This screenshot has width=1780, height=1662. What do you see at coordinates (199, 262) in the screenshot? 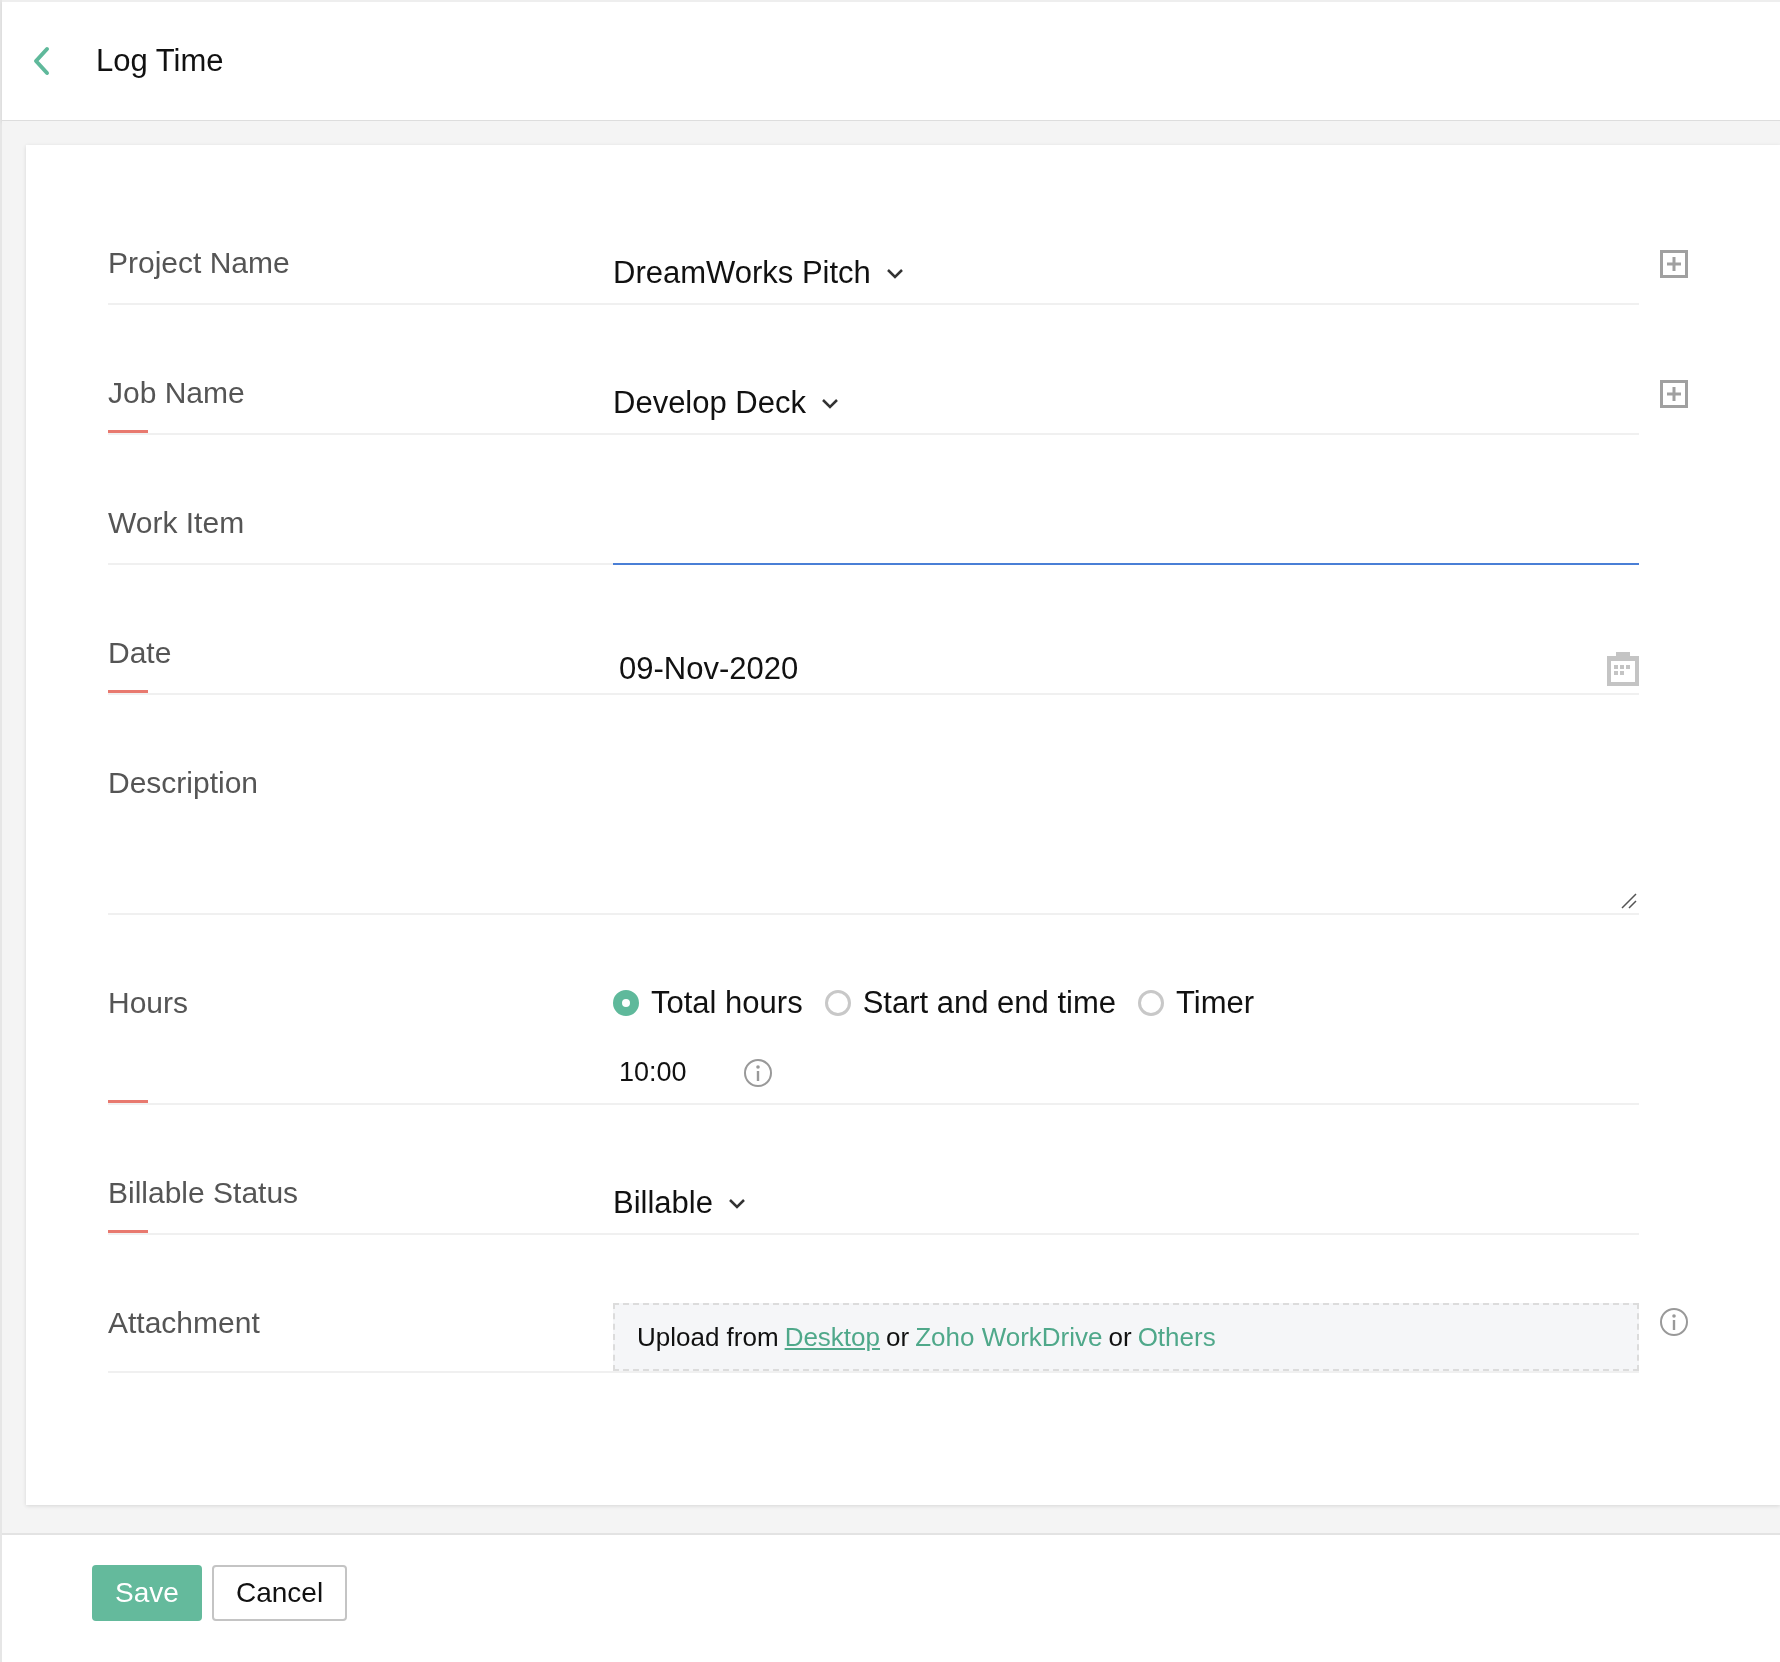
I see `field-label: Project Name` at bounding box center [199, 262].